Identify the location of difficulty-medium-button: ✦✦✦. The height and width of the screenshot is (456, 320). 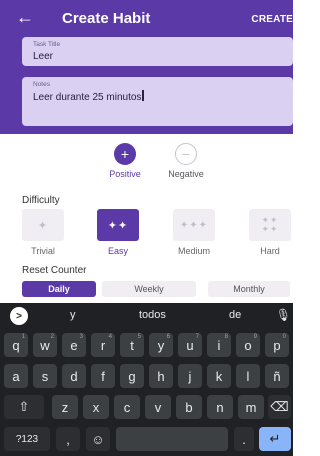
(194, 225).